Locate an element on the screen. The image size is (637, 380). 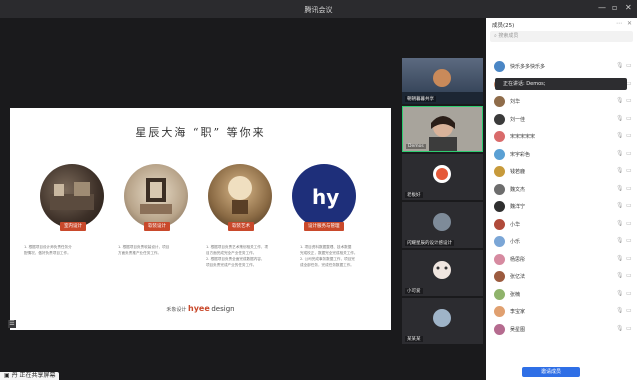
video-tile: Demos is located at coordinates (442, 129).